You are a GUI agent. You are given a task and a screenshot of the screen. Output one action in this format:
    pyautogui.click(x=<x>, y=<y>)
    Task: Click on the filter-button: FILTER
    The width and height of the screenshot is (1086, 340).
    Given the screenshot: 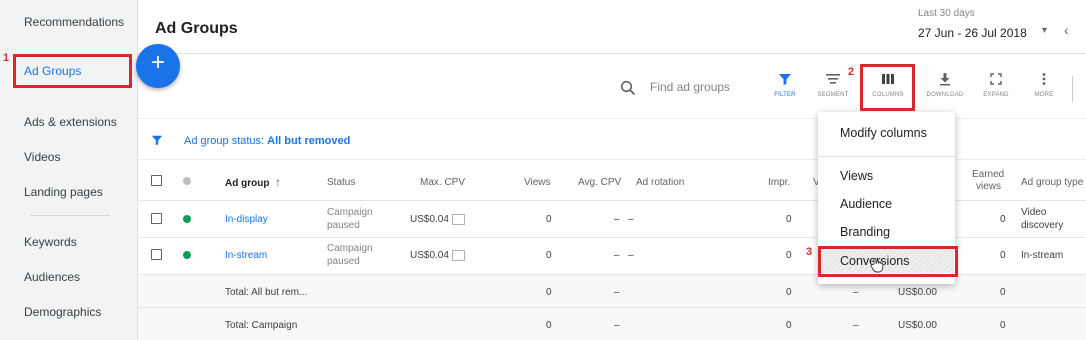 What is the action you would take?
    pyautogui.click(x=785, y=85)
    